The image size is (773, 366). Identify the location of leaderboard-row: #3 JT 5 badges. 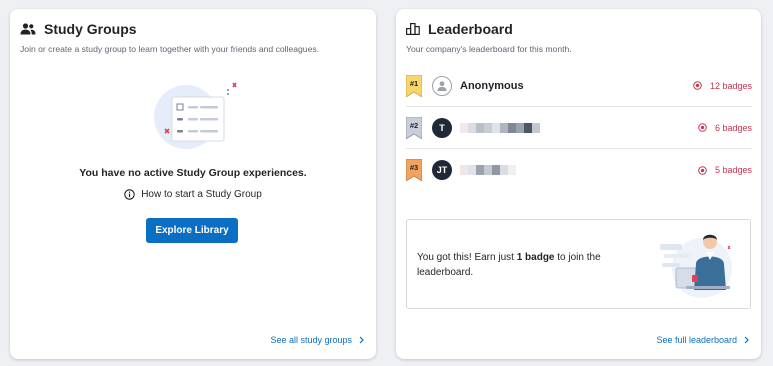
(579, 170).